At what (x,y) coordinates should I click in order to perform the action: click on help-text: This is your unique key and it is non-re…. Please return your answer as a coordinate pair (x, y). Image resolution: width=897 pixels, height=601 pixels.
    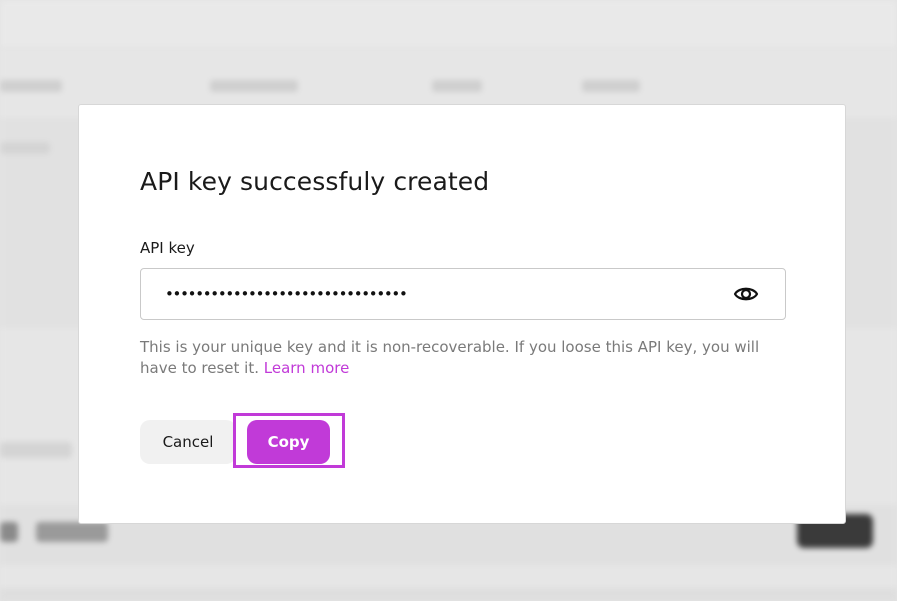
    Looking at the image, I should click on (465, 358).